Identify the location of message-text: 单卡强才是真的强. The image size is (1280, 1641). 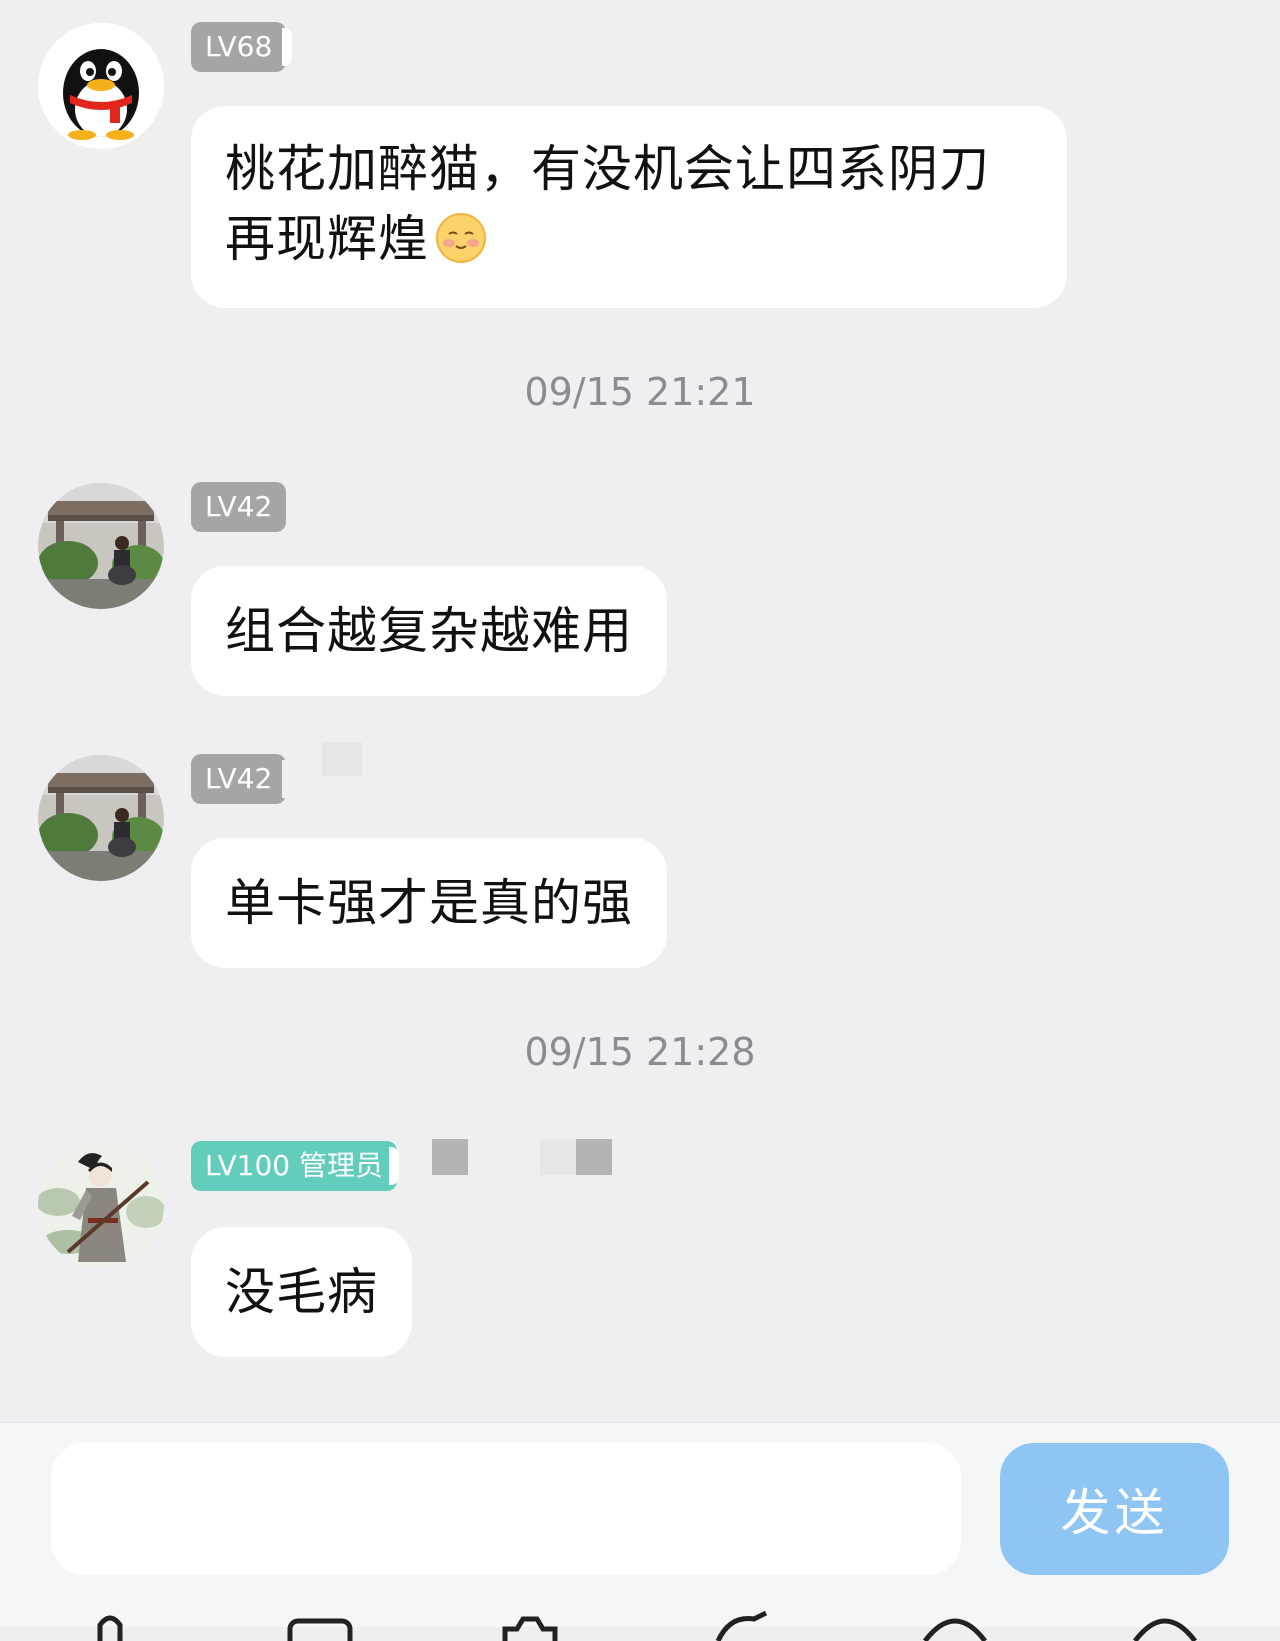
(429, 903).